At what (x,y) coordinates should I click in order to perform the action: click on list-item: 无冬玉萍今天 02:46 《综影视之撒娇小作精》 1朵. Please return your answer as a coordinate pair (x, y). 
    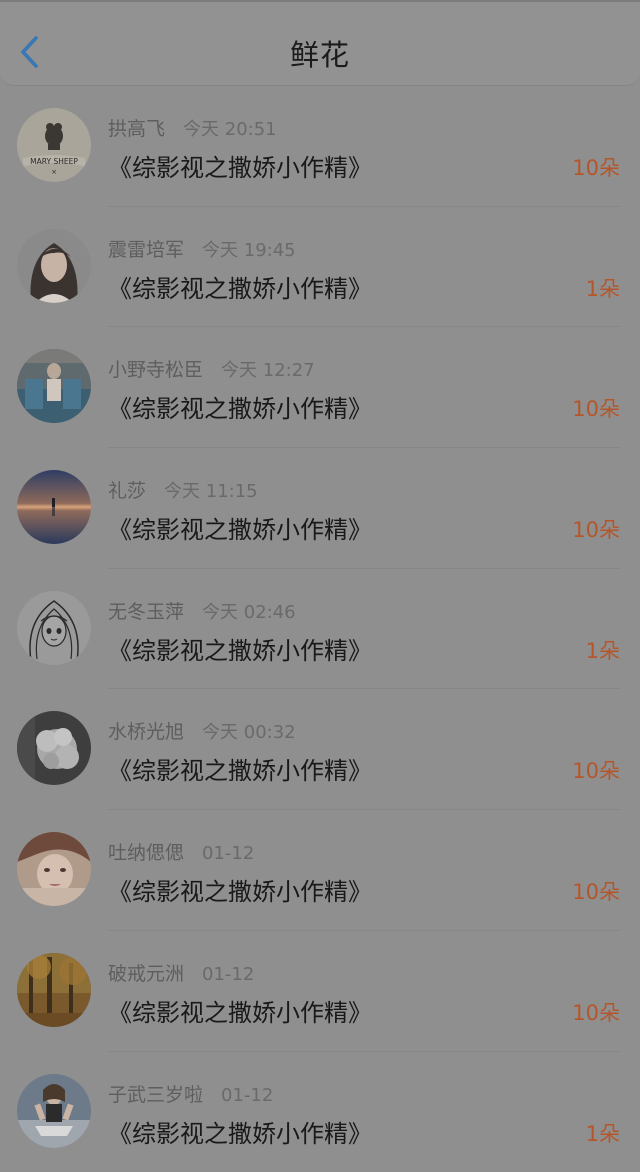
    Looking at the image, I should click on (320, 629).